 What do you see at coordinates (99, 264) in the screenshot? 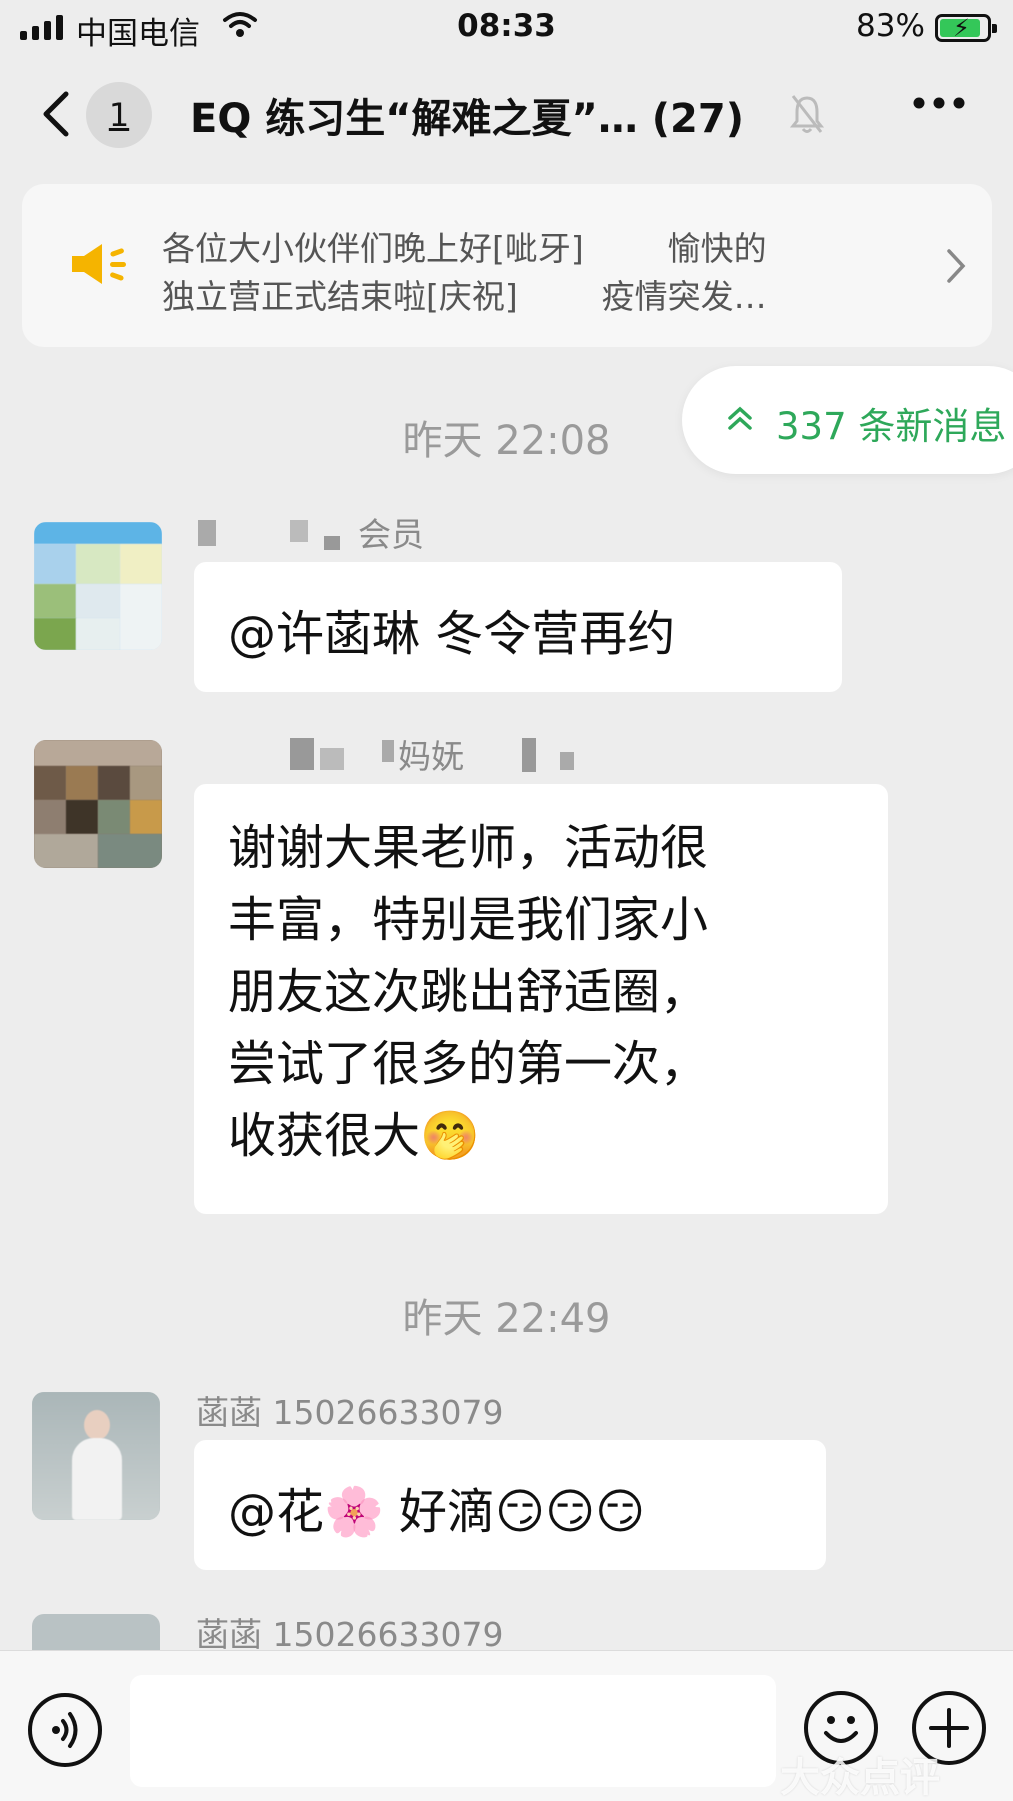
I see `speaker-icon` at bounding box center [99, 264].